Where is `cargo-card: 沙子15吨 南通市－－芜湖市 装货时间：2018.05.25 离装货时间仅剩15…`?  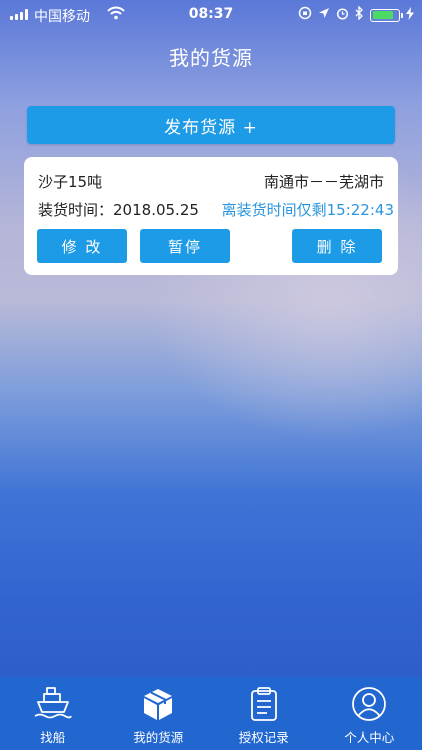
cargo-card: 沙子15吨 南通市－－芜湖市 装货时间：2018.05.25 离装货时间仅剩15… is located at coordinates (211, 216).